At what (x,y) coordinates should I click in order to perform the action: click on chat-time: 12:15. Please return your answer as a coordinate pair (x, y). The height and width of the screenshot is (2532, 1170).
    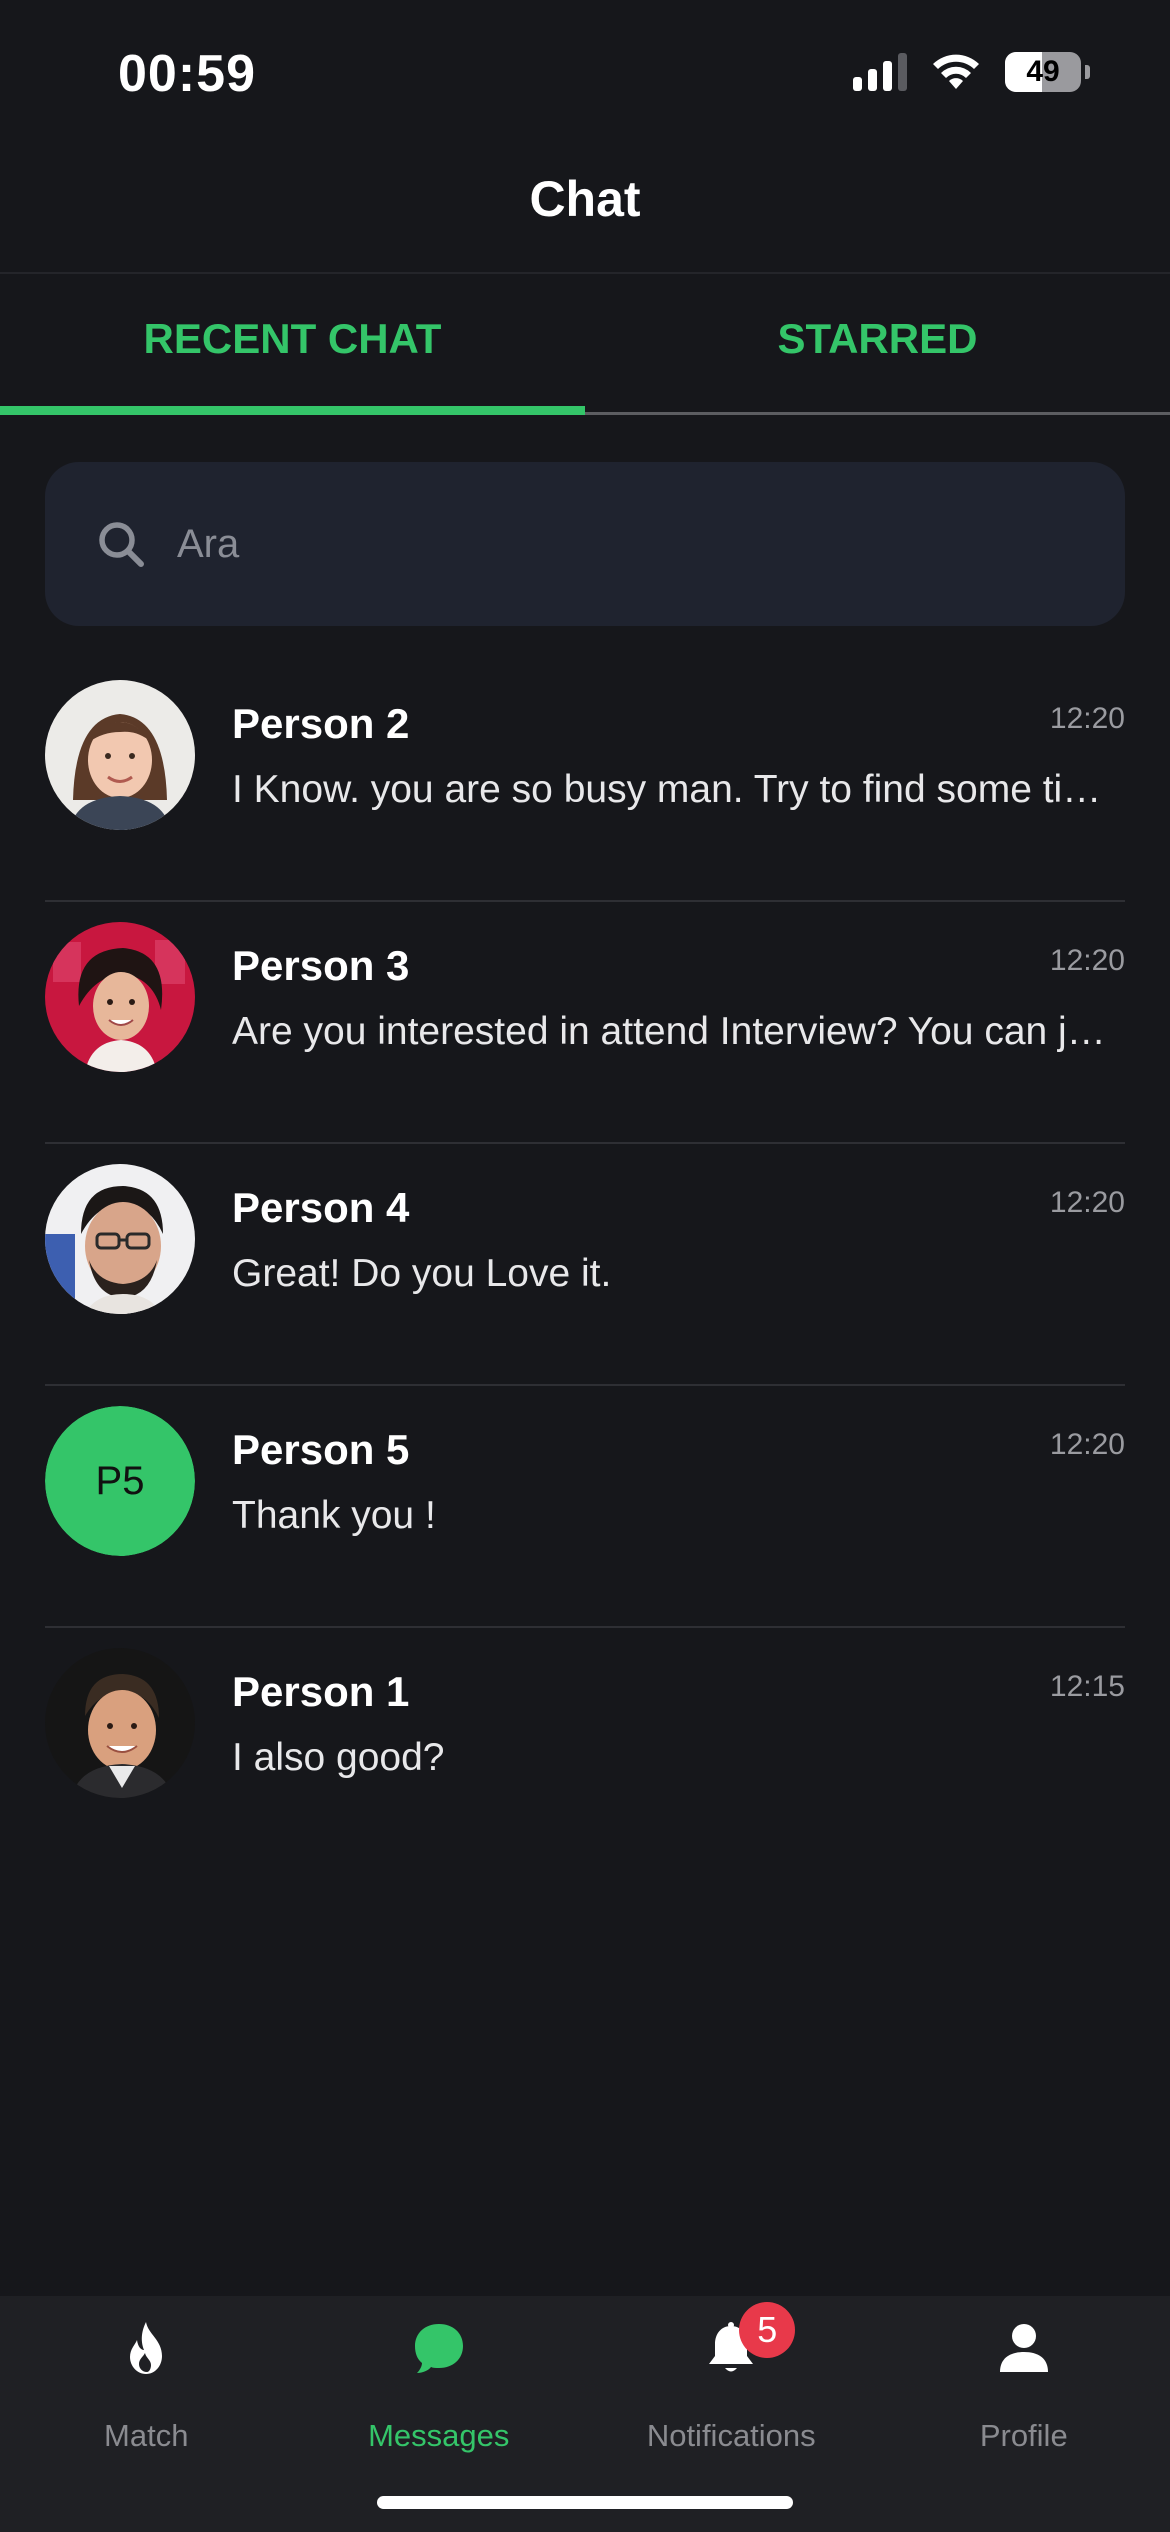
    Looking at the image, I should click on (1087, 1686).